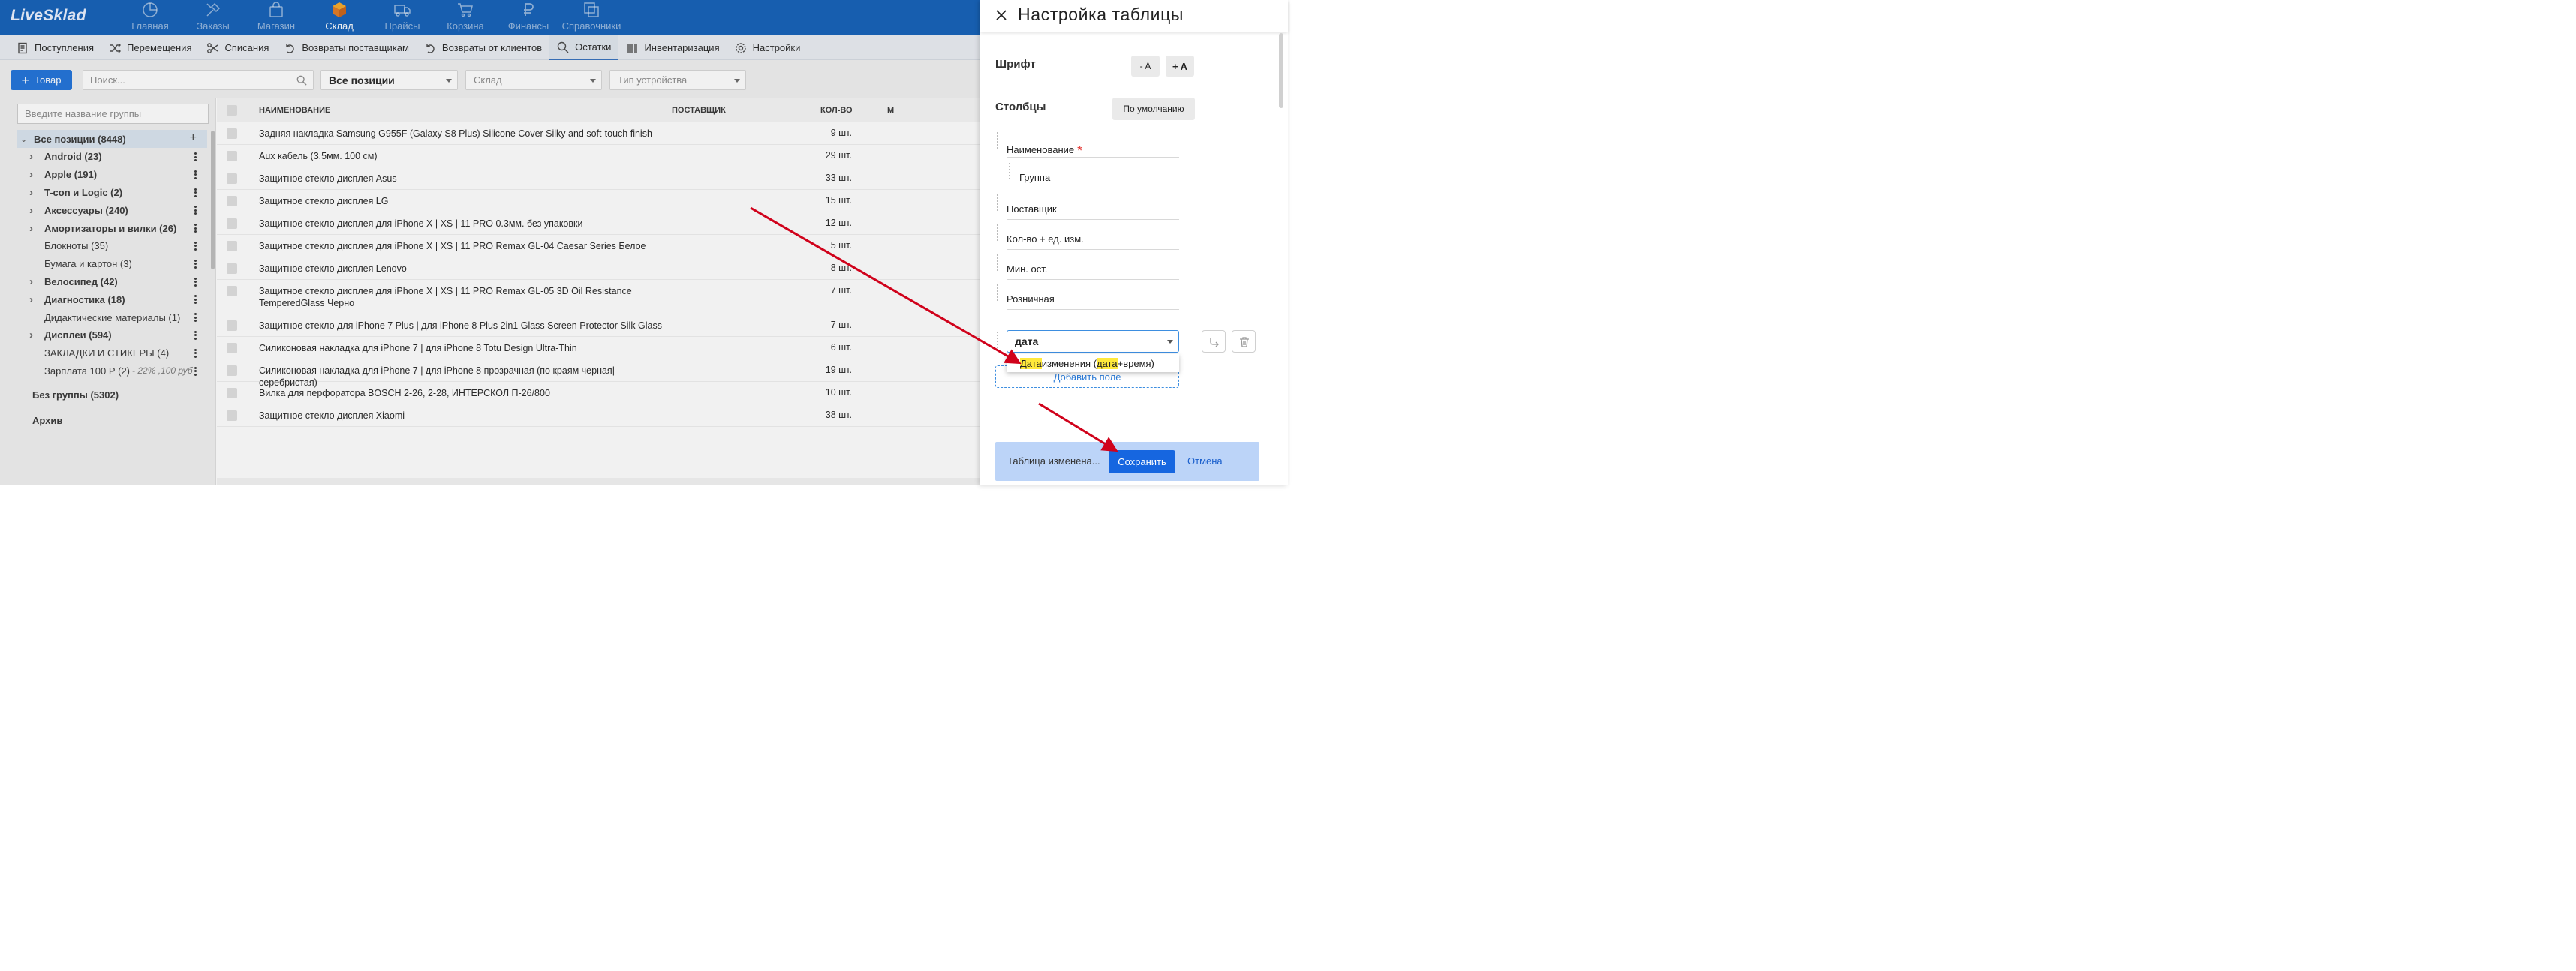 This screenshot has width=2576, height=971. I want to click on header-truncated: М, so click(891, 110).